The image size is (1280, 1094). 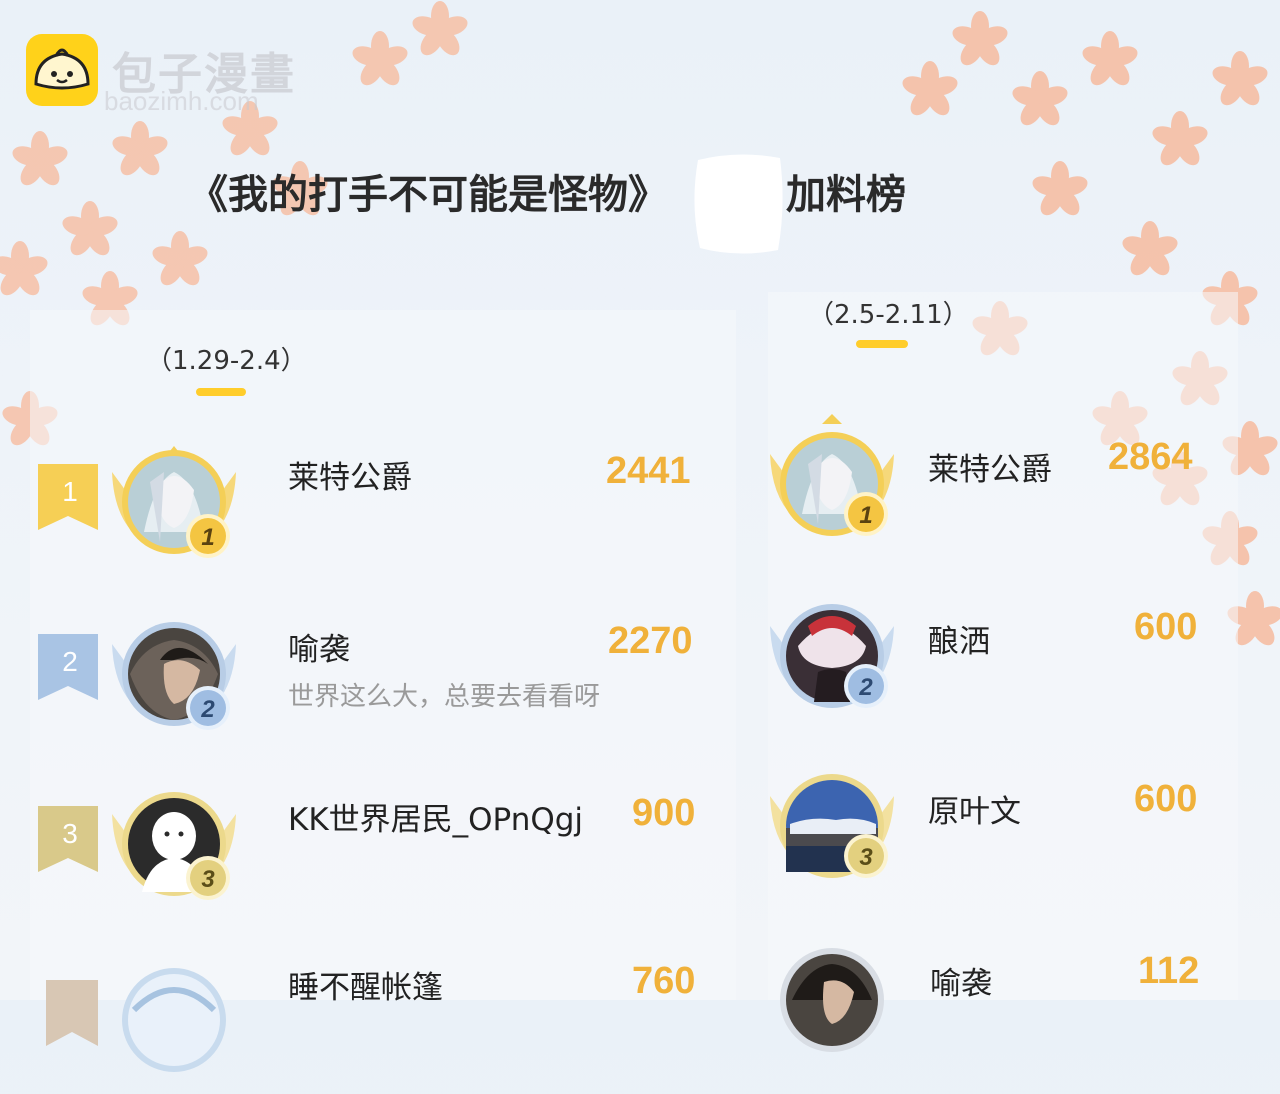 What do you see at coordinates (959, 642) in the screenshot?
I see `username: 酿洒` at bounding box center [959, 642].